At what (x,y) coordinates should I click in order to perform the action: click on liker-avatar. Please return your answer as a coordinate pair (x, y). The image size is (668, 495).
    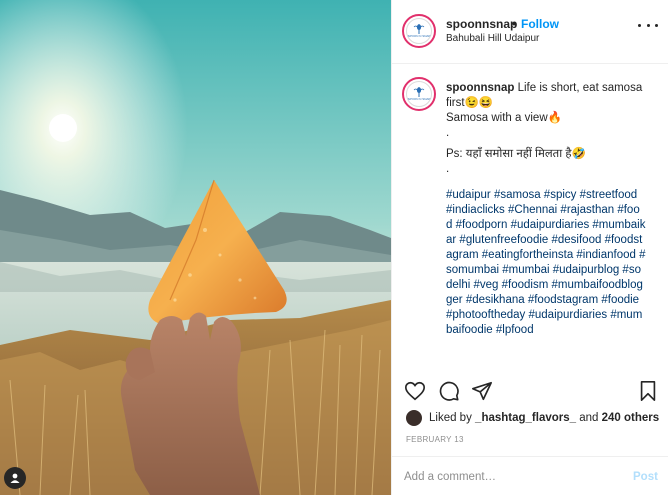
    Looking at the image, I should click on (414, 418).